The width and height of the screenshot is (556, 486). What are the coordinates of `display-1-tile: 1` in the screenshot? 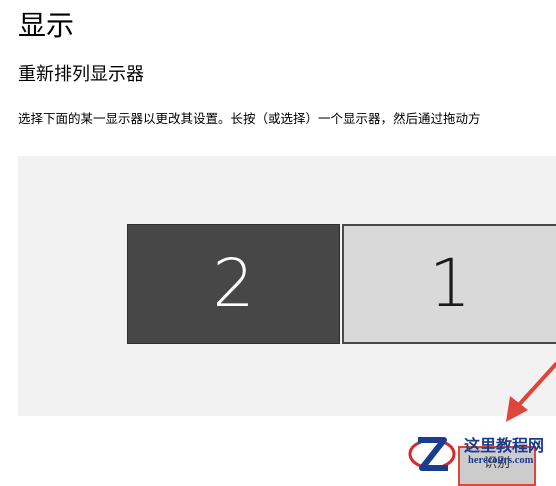 It's located at (449, 284).